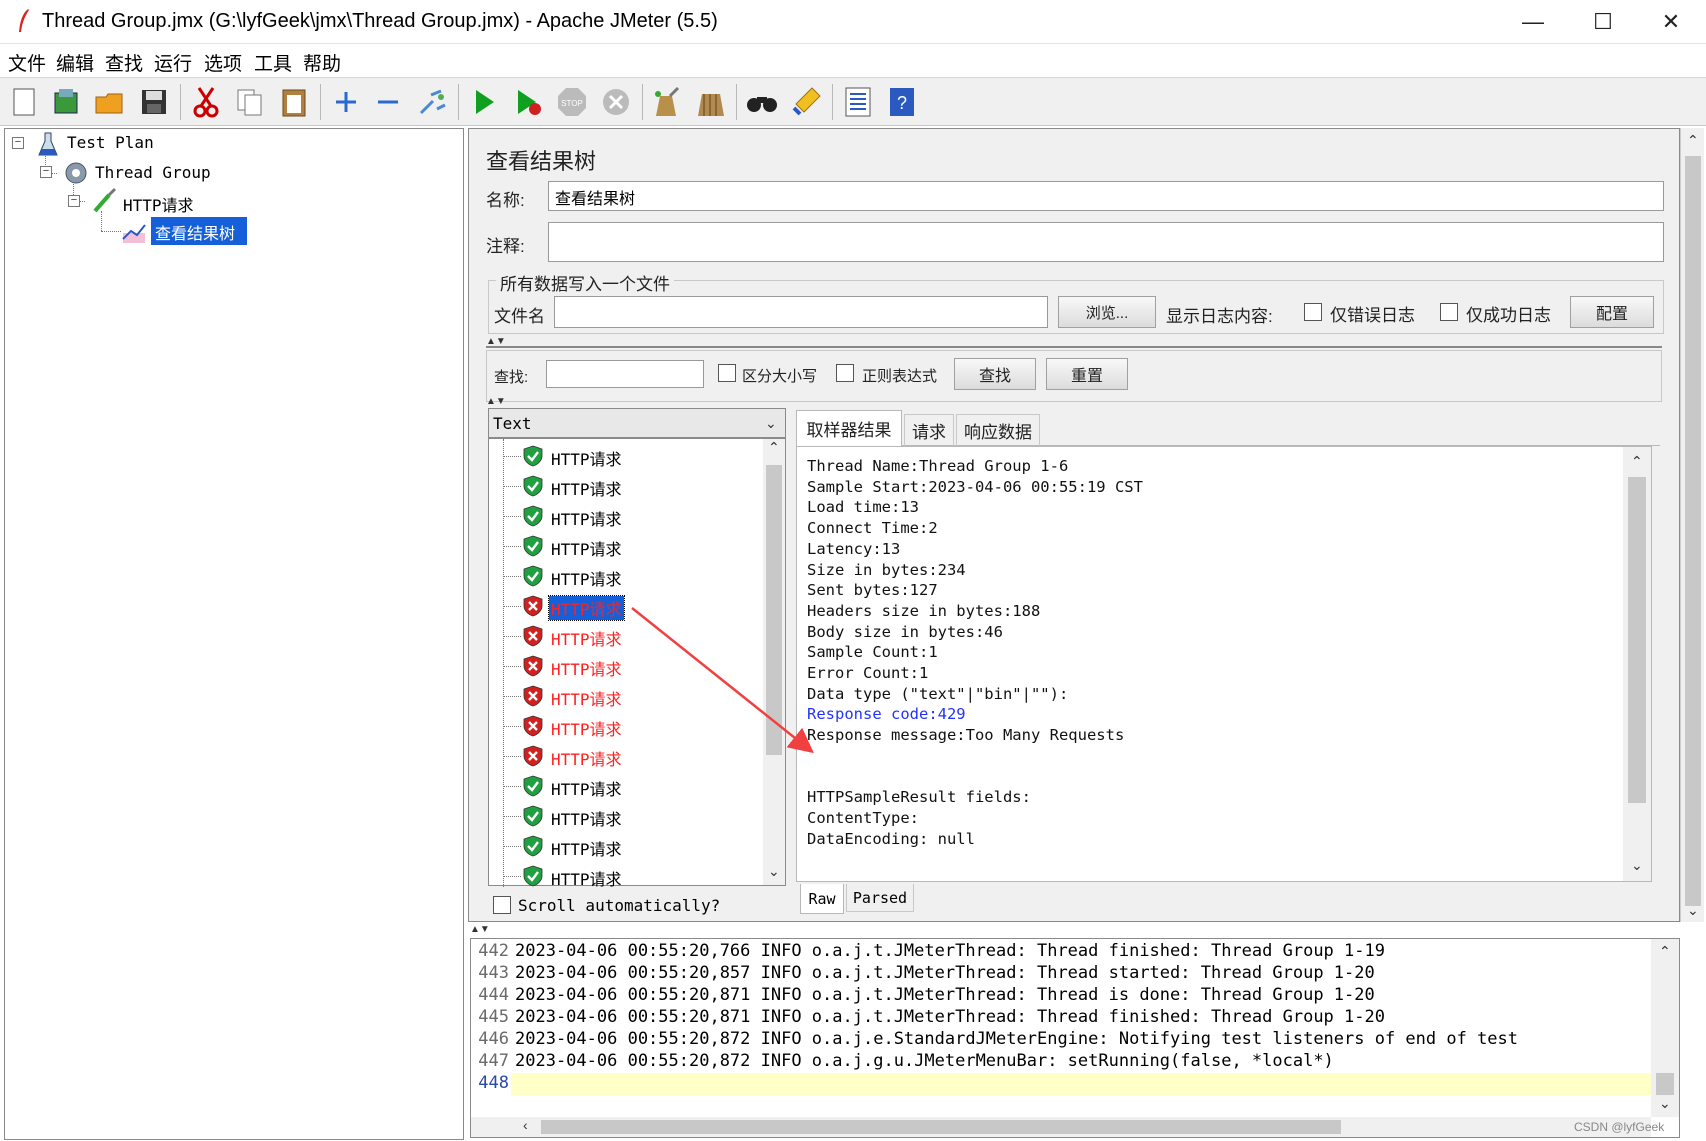 The width and height of the screenshot is (1706, 1141). I want to click on success-shield-icon, so click(533, 516).